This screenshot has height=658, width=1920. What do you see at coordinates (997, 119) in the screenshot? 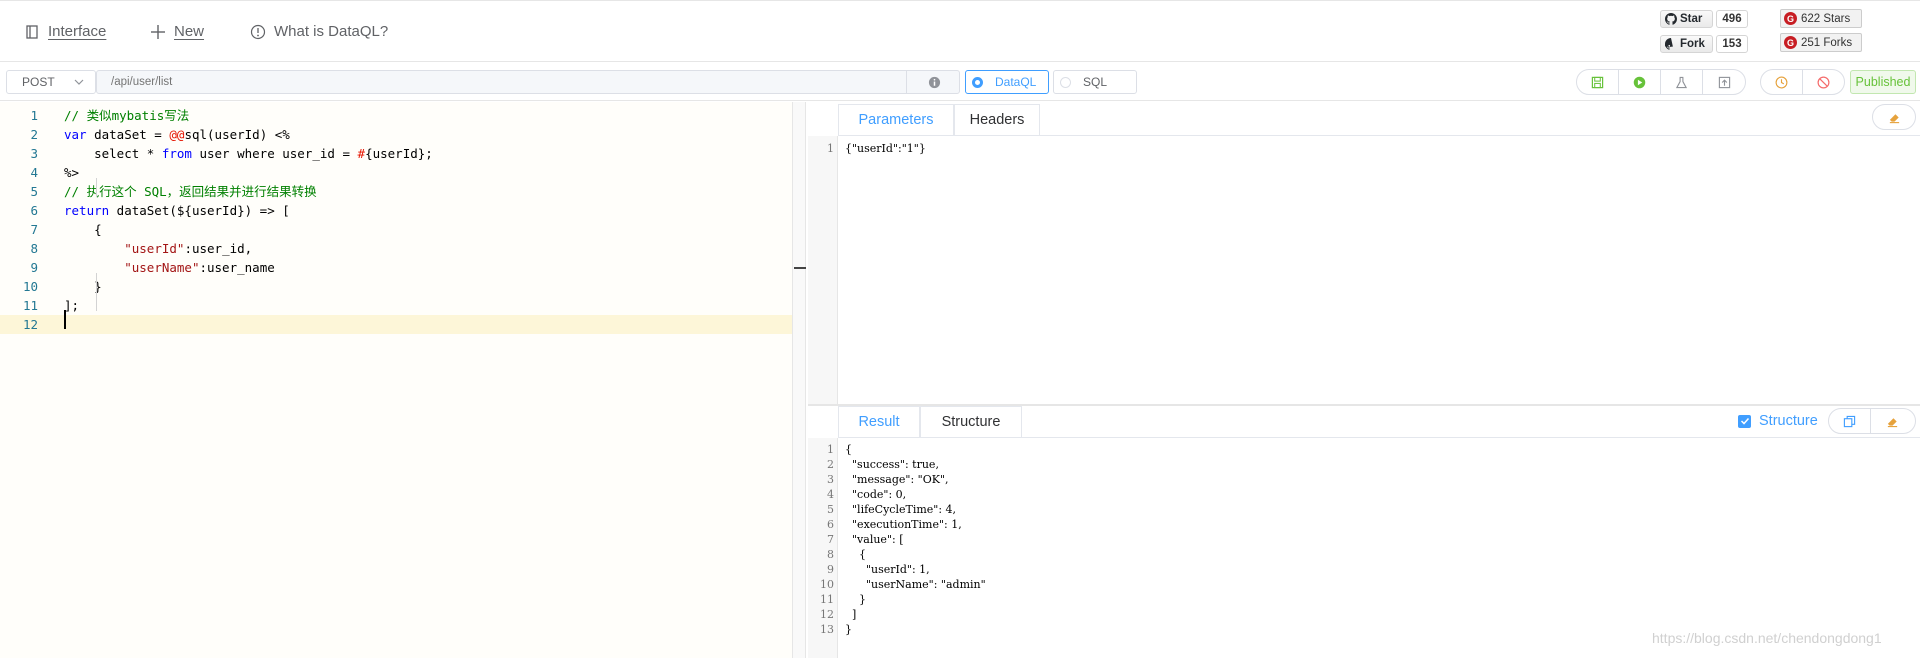
I see `tab-headers: Headers` at bounding box center [997, 119].